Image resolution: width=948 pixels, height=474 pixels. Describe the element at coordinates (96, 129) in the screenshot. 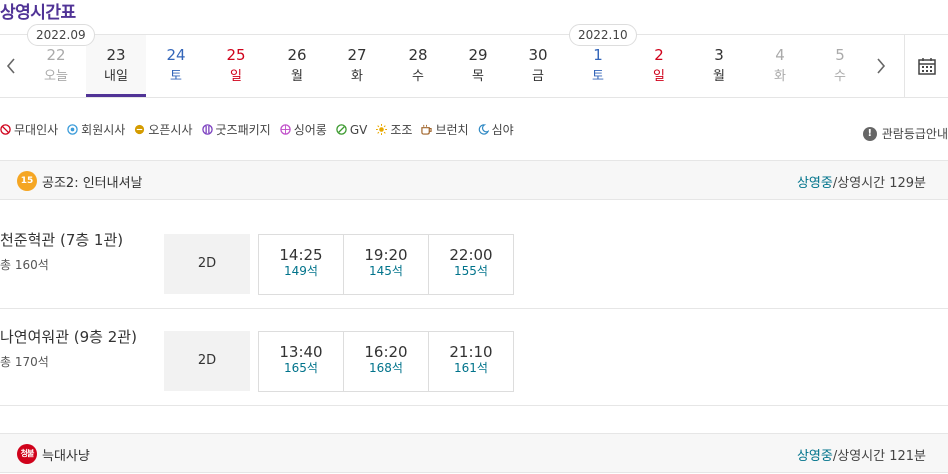

I see `legend-item: 회원시사` at that location.